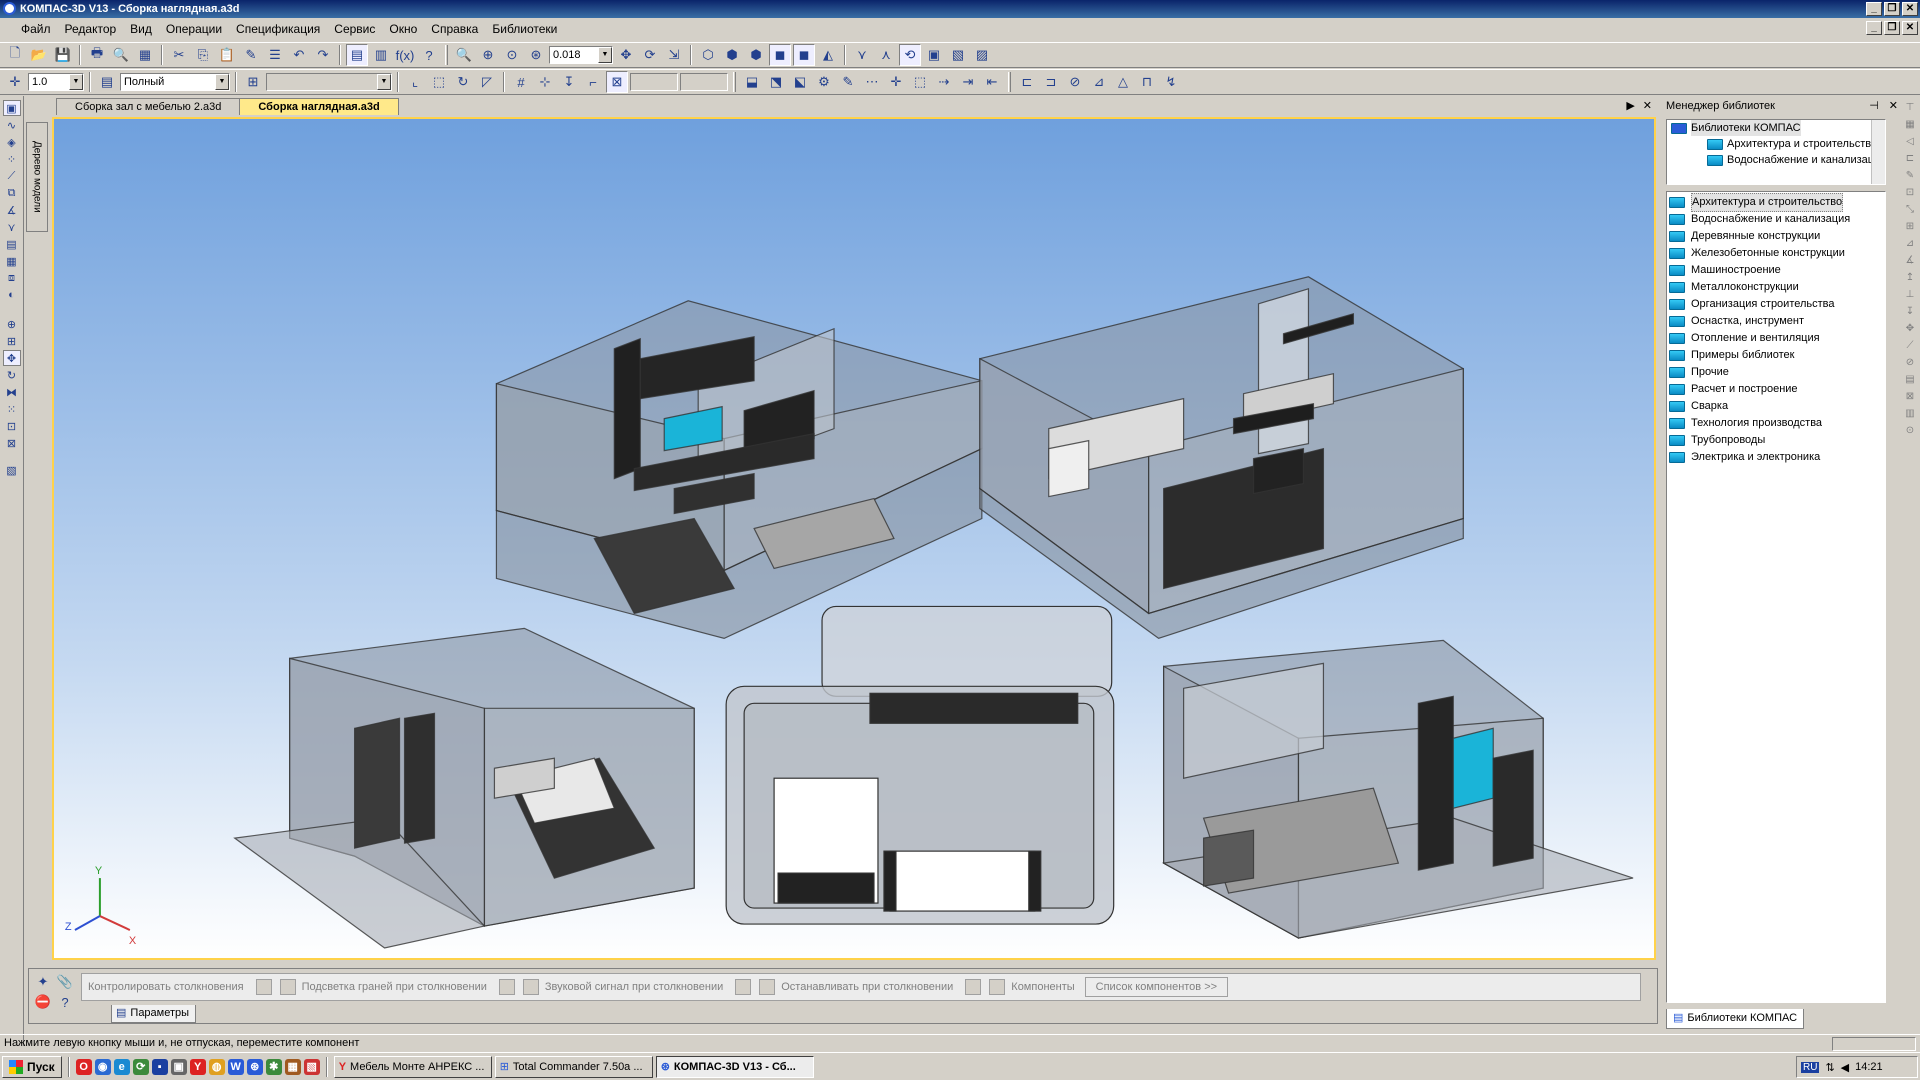 The width and height of the screenshot is (1920, 1080). I want to click on kompas-icon: ⊛, so click(254, 1066).